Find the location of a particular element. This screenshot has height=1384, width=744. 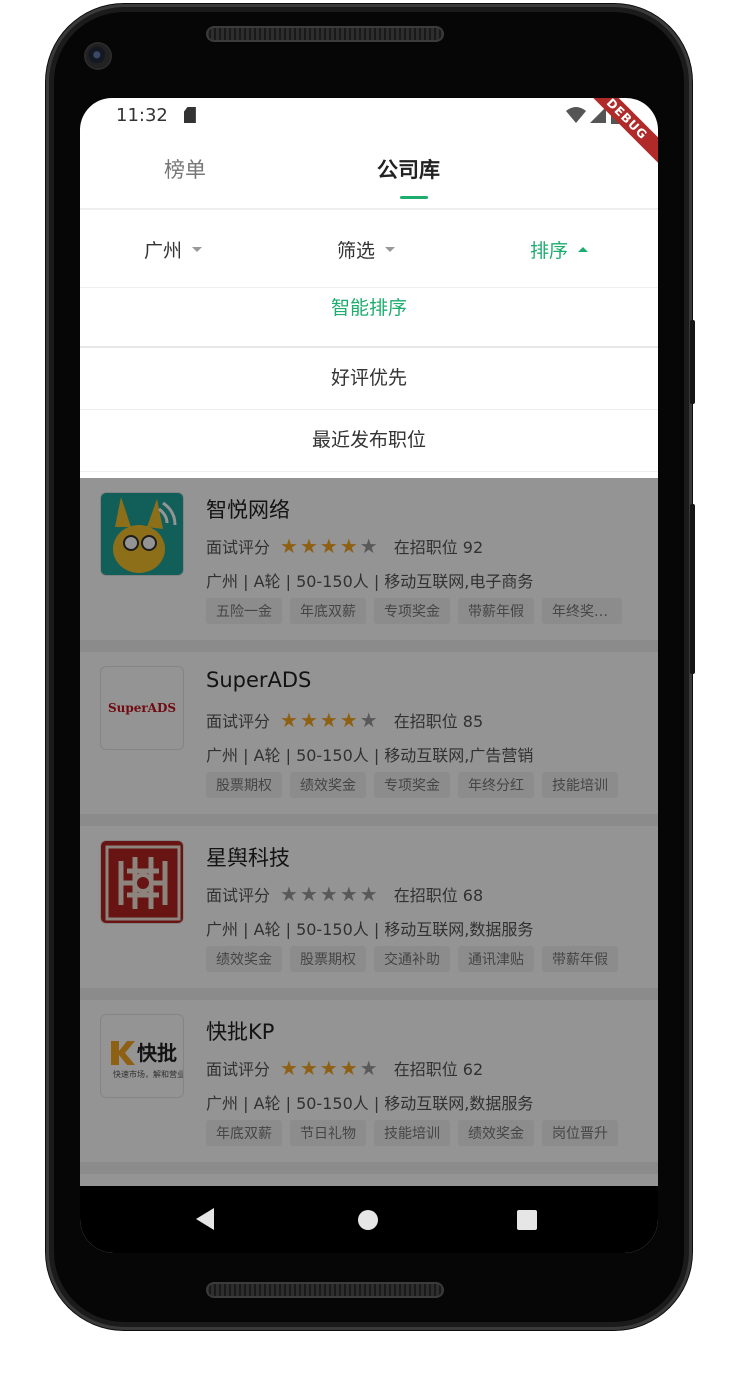

top-tabs: 榜单 公司库 is located at coordinates (369, 171).